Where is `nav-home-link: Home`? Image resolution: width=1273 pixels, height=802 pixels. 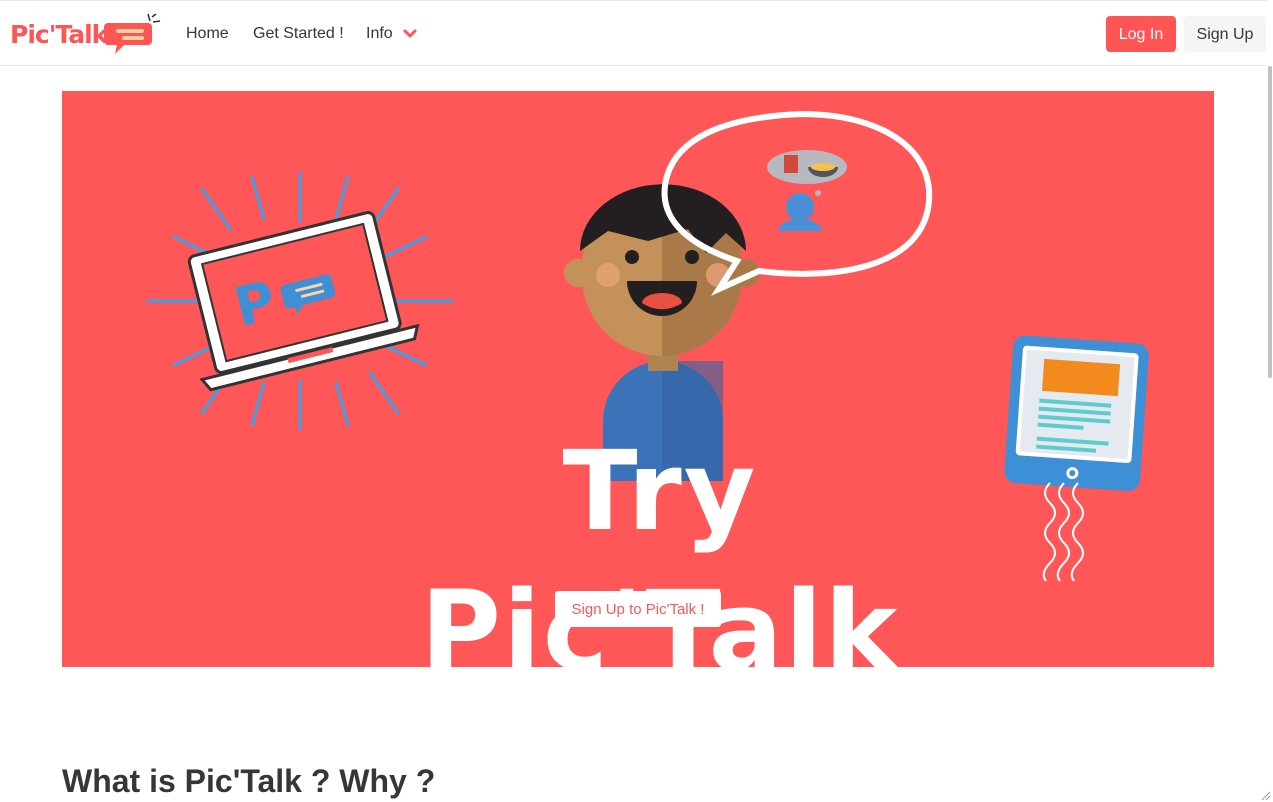 nav-home-link: Home is located at coordinates (207, 34).